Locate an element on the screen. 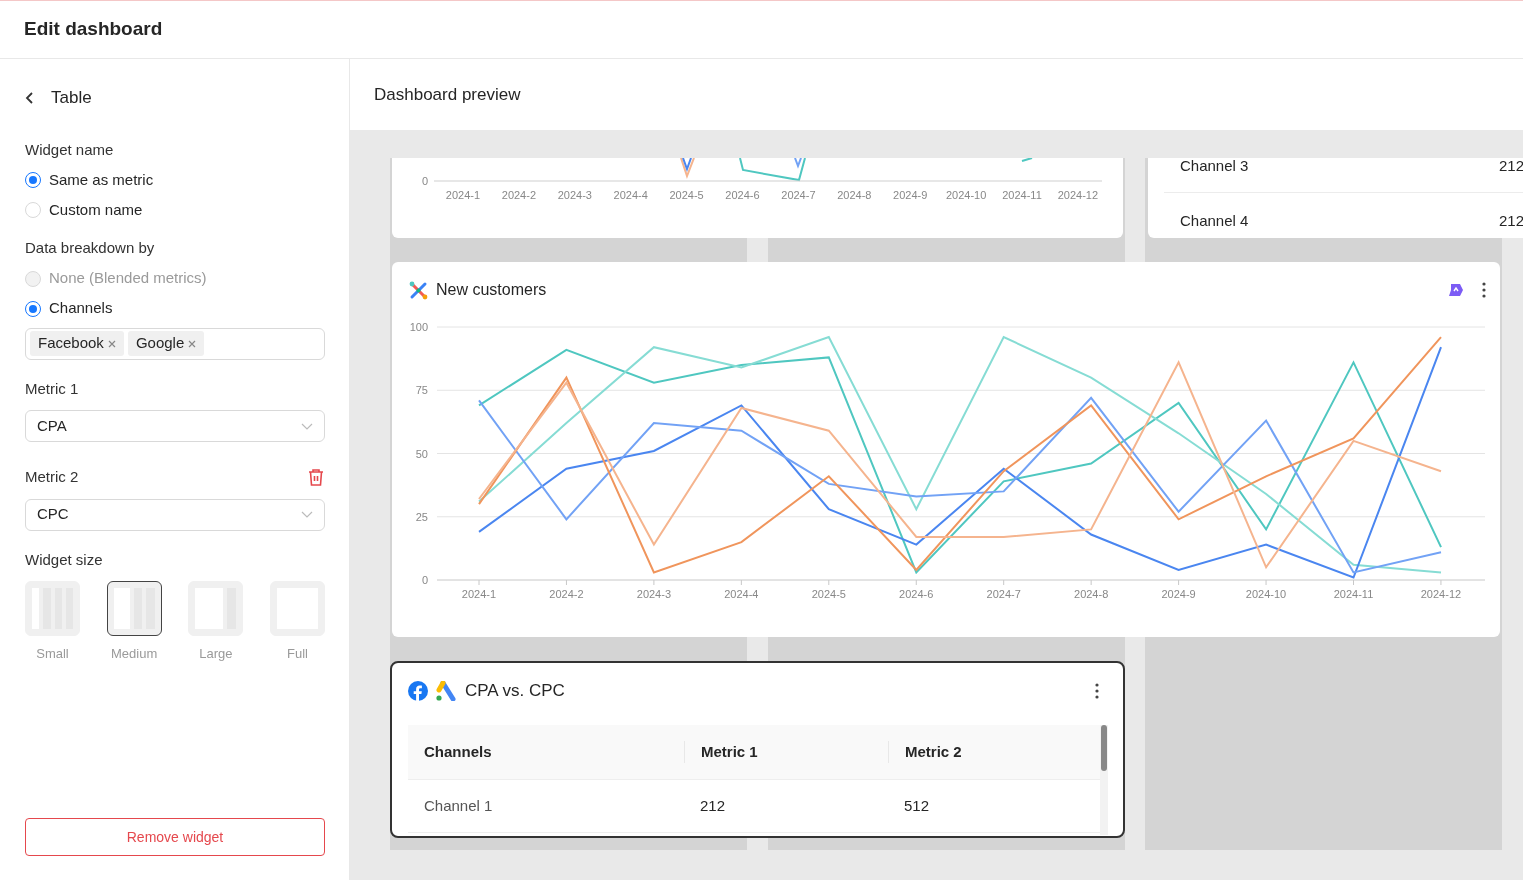  scrollbar is located at coordinates (1104, 780).